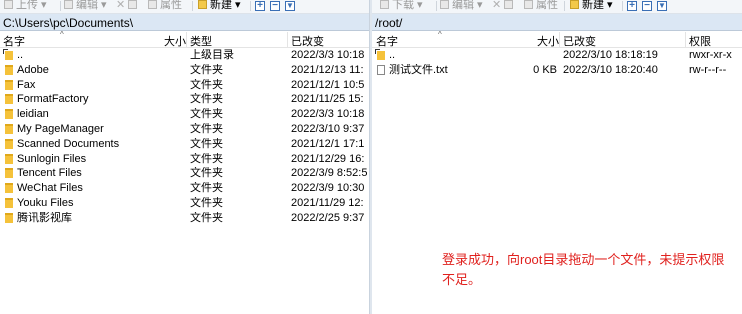 Image resolution: width=742 pixels, height=314 pixels. Describe the element at coordinates (184, 99) in the screenshot. I see `local-file-row: FormatFactory 文件夹 2021/11/25 15:` at that location.